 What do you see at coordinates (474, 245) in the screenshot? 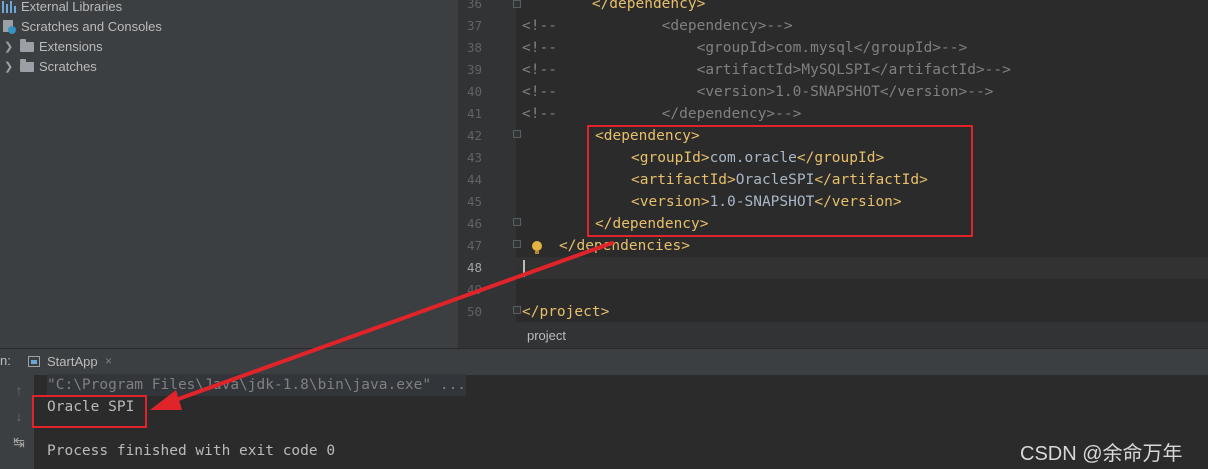
I see `line-number: 47` at bounding box center [474, 245].